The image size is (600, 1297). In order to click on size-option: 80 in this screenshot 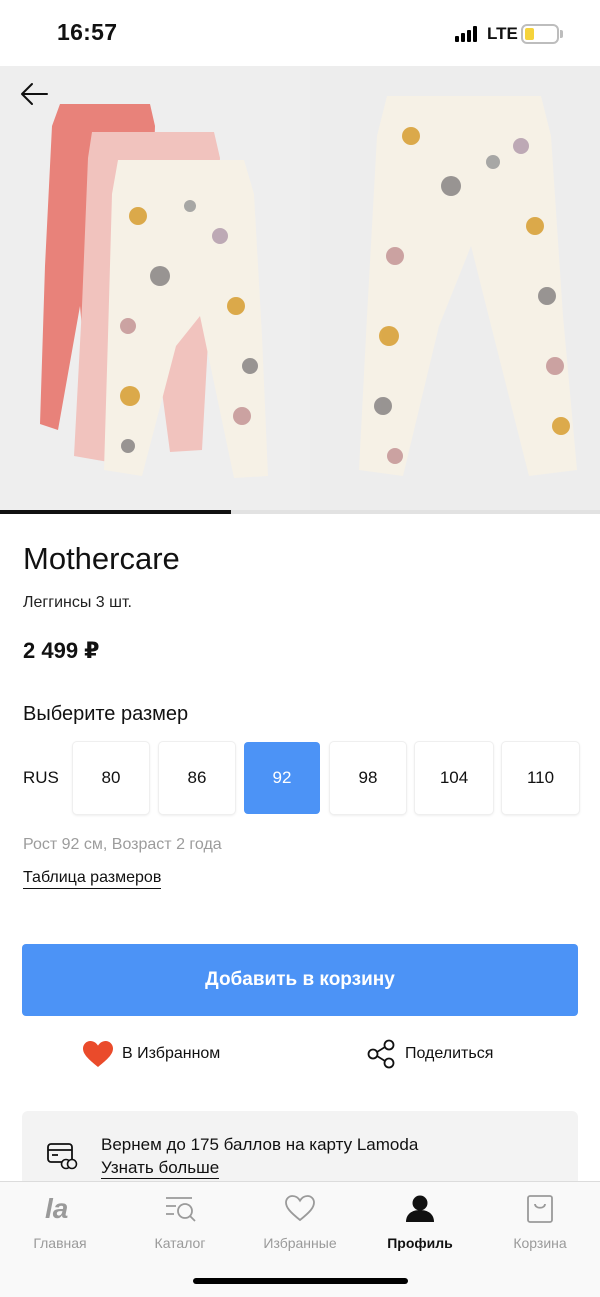, I will do `click(111, 778)`.